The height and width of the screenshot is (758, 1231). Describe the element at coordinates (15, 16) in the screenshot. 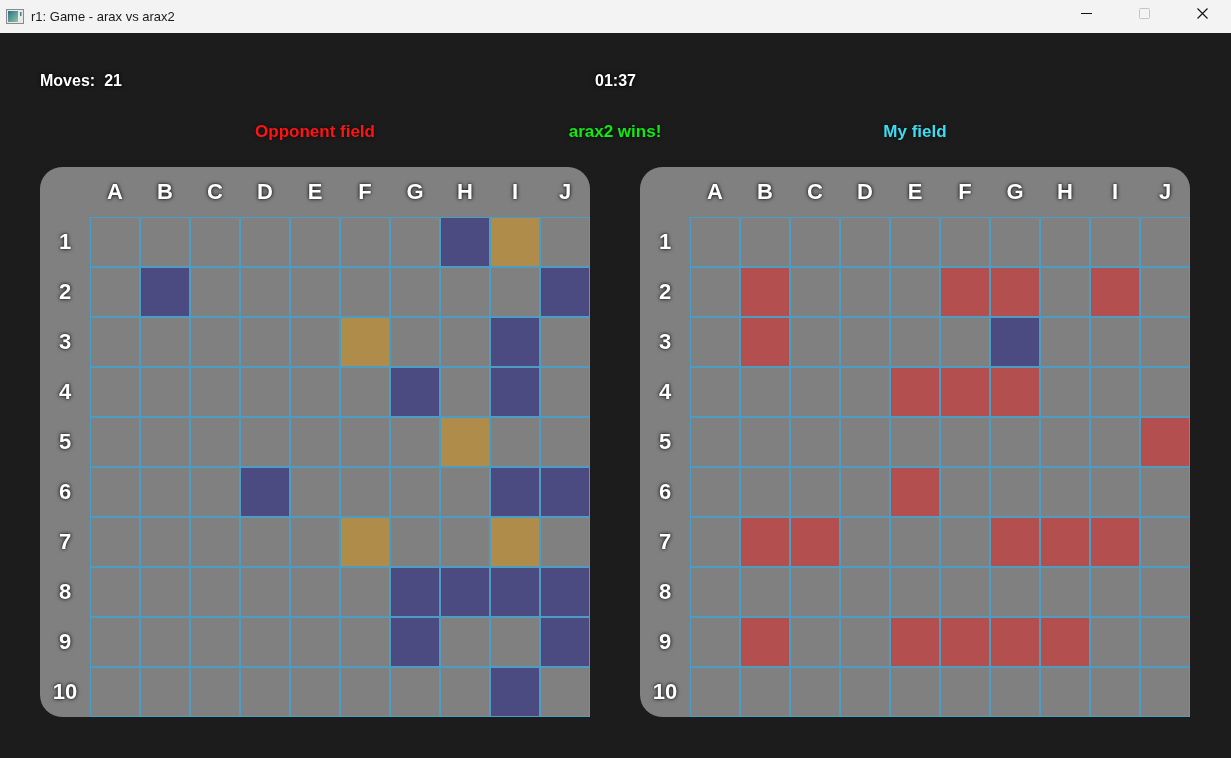

I see `app-icon` at that location.